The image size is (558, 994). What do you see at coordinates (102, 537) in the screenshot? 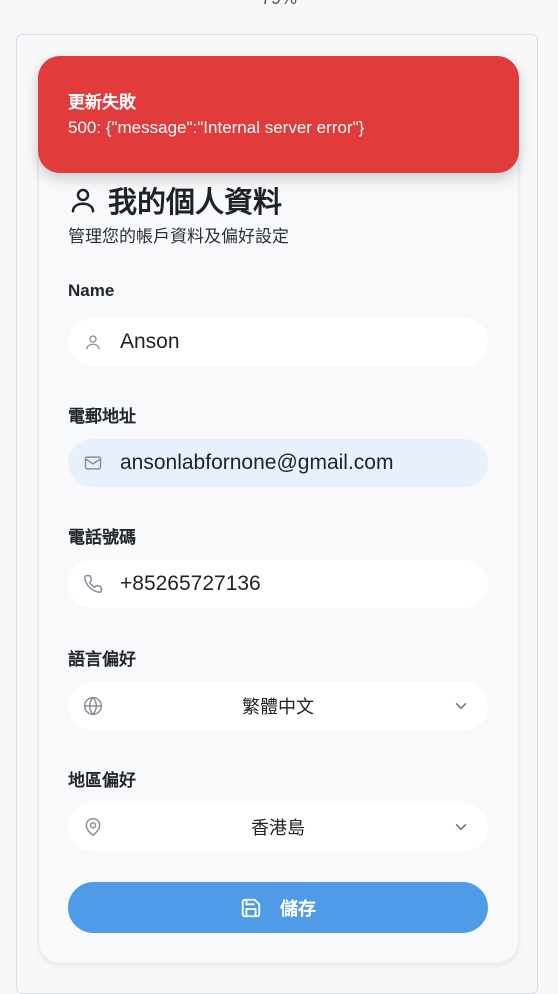
I see `phone-label: 電話號碼` at bounding box center [102, 537].